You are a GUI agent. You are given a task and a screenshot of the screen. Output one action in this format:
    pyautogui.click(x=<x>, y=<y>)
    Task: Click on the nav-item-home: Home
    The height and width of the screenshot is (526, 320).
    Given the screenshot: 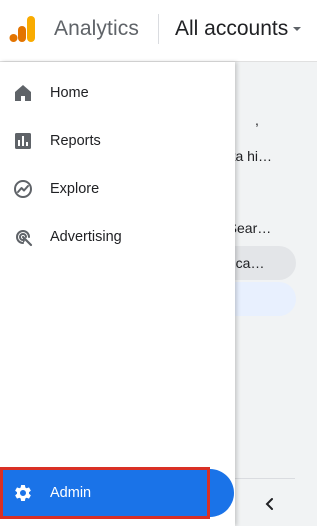 What is the action you would take?
    pyautogui.click(x=117, y=93)
    